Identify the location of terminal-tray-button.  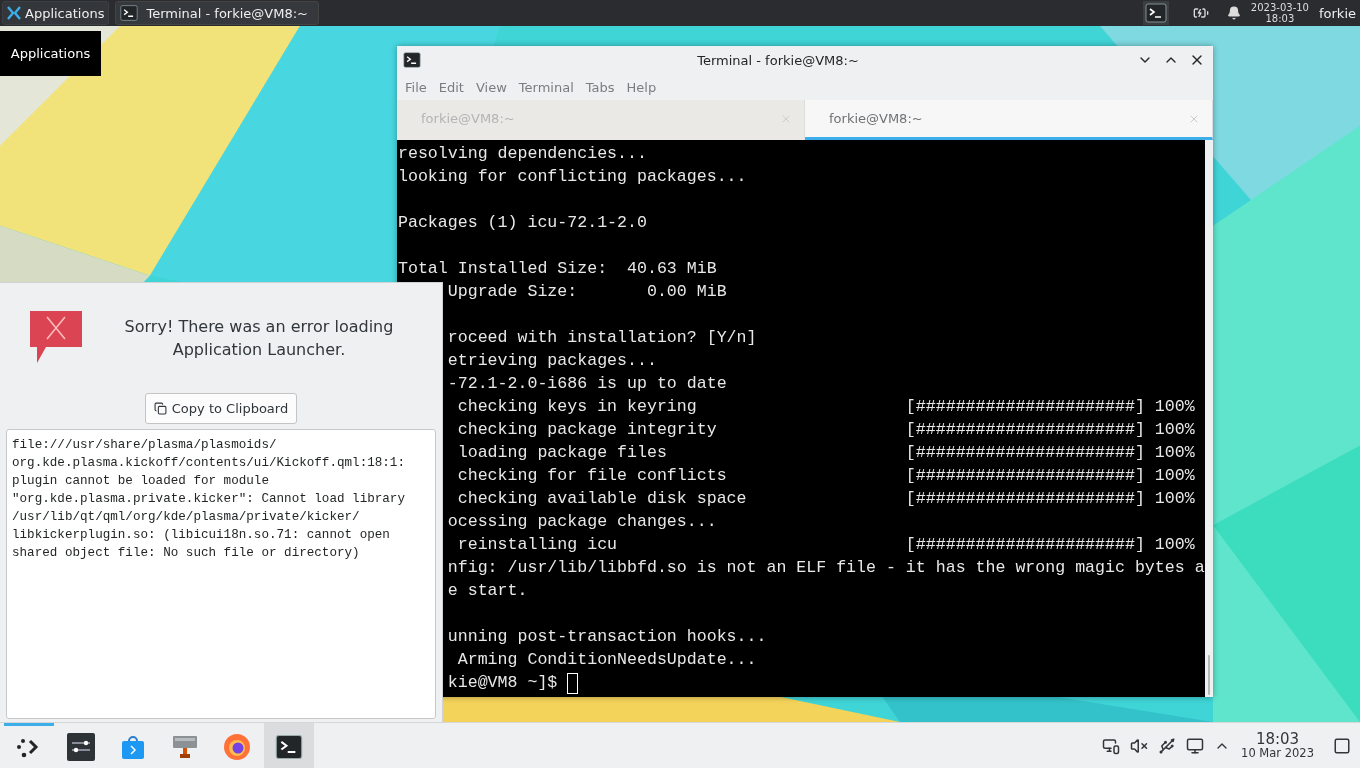
(1155, 13).